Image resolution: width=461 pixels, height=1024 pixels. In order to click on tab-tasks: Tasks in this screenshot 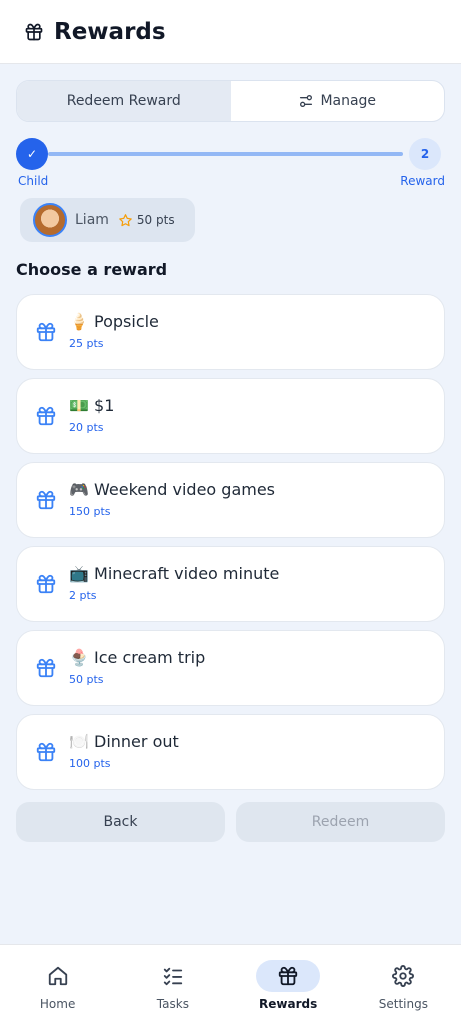, I will do `click(172, 984)`.